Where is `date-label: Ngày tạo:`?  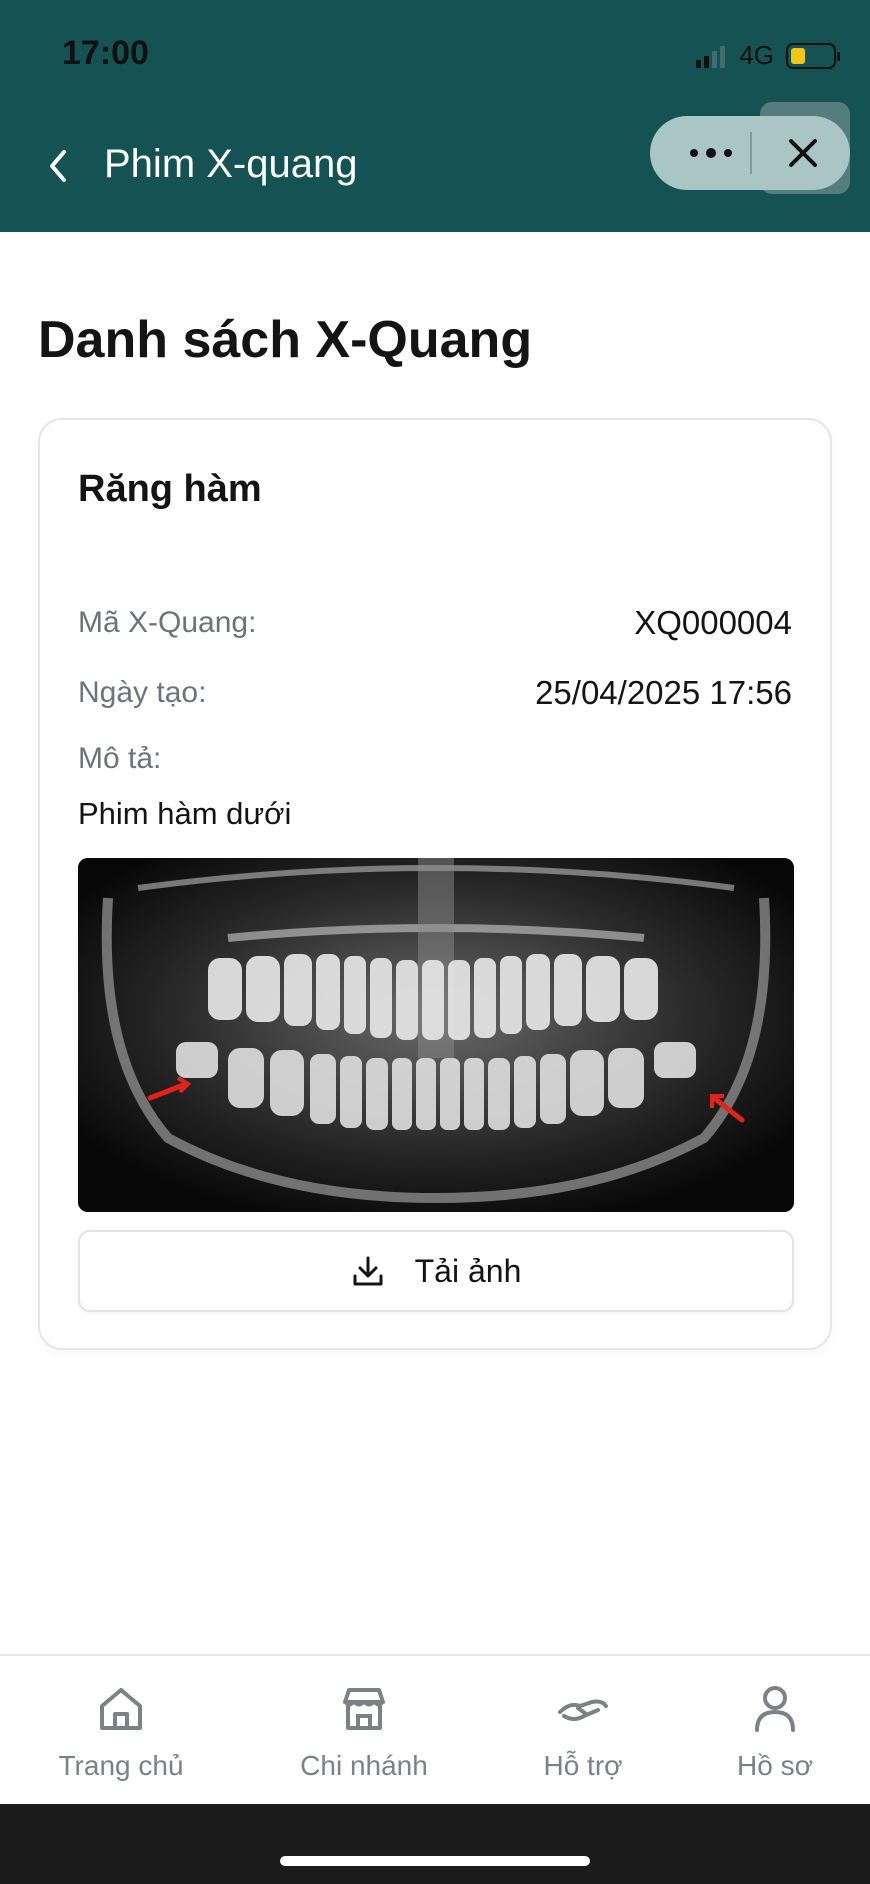 date-label: Ngày tạo: is located at coordinates (142, 692).